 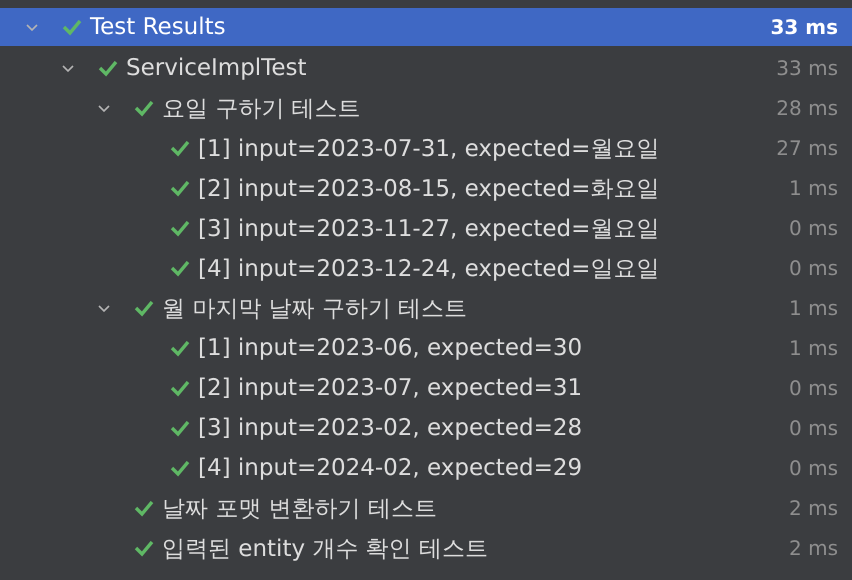 What do you see at coordinates (426, 108) in the screenshot?
I see `tree-row: 요일 구하기 테스트 28 ms` at bounding box center [426, 108].